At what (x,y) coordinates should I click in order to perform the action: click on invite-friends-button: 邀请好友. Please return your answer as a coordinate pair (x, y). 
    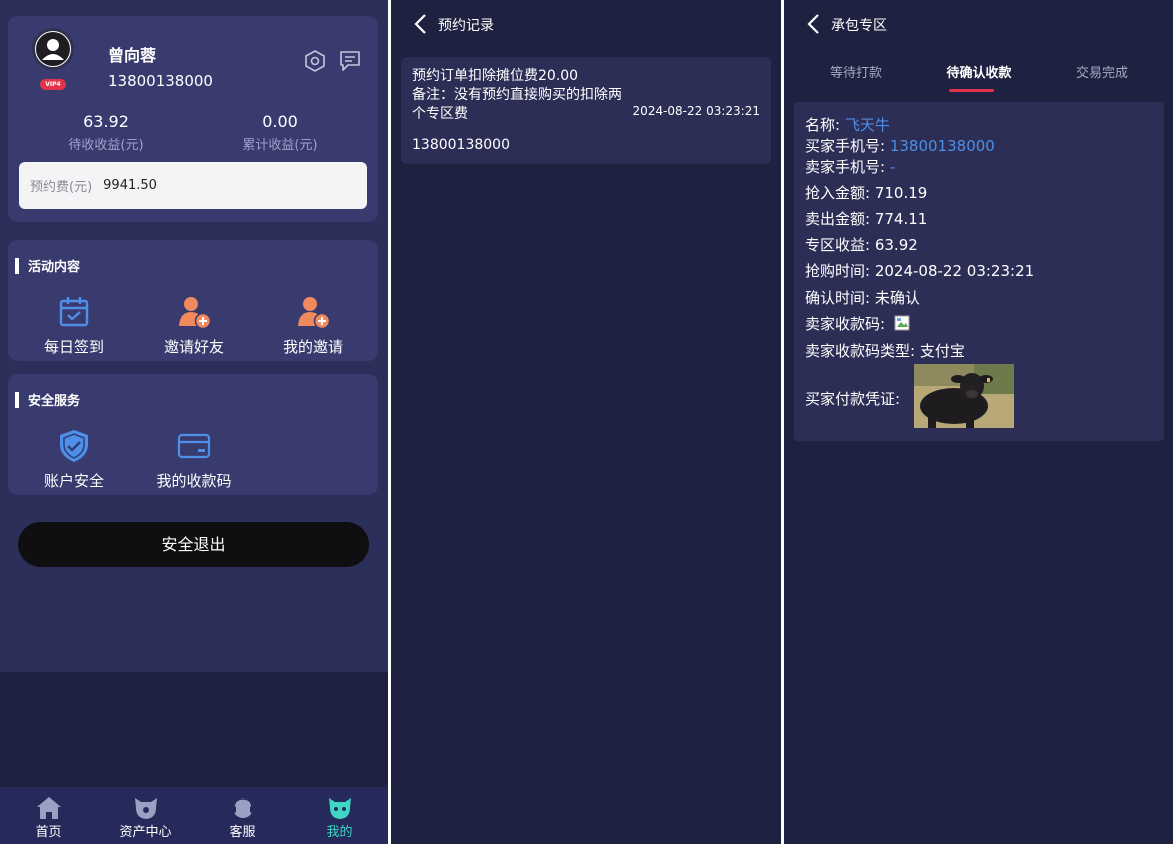
    Looking at the image, I should click on (194, 325).